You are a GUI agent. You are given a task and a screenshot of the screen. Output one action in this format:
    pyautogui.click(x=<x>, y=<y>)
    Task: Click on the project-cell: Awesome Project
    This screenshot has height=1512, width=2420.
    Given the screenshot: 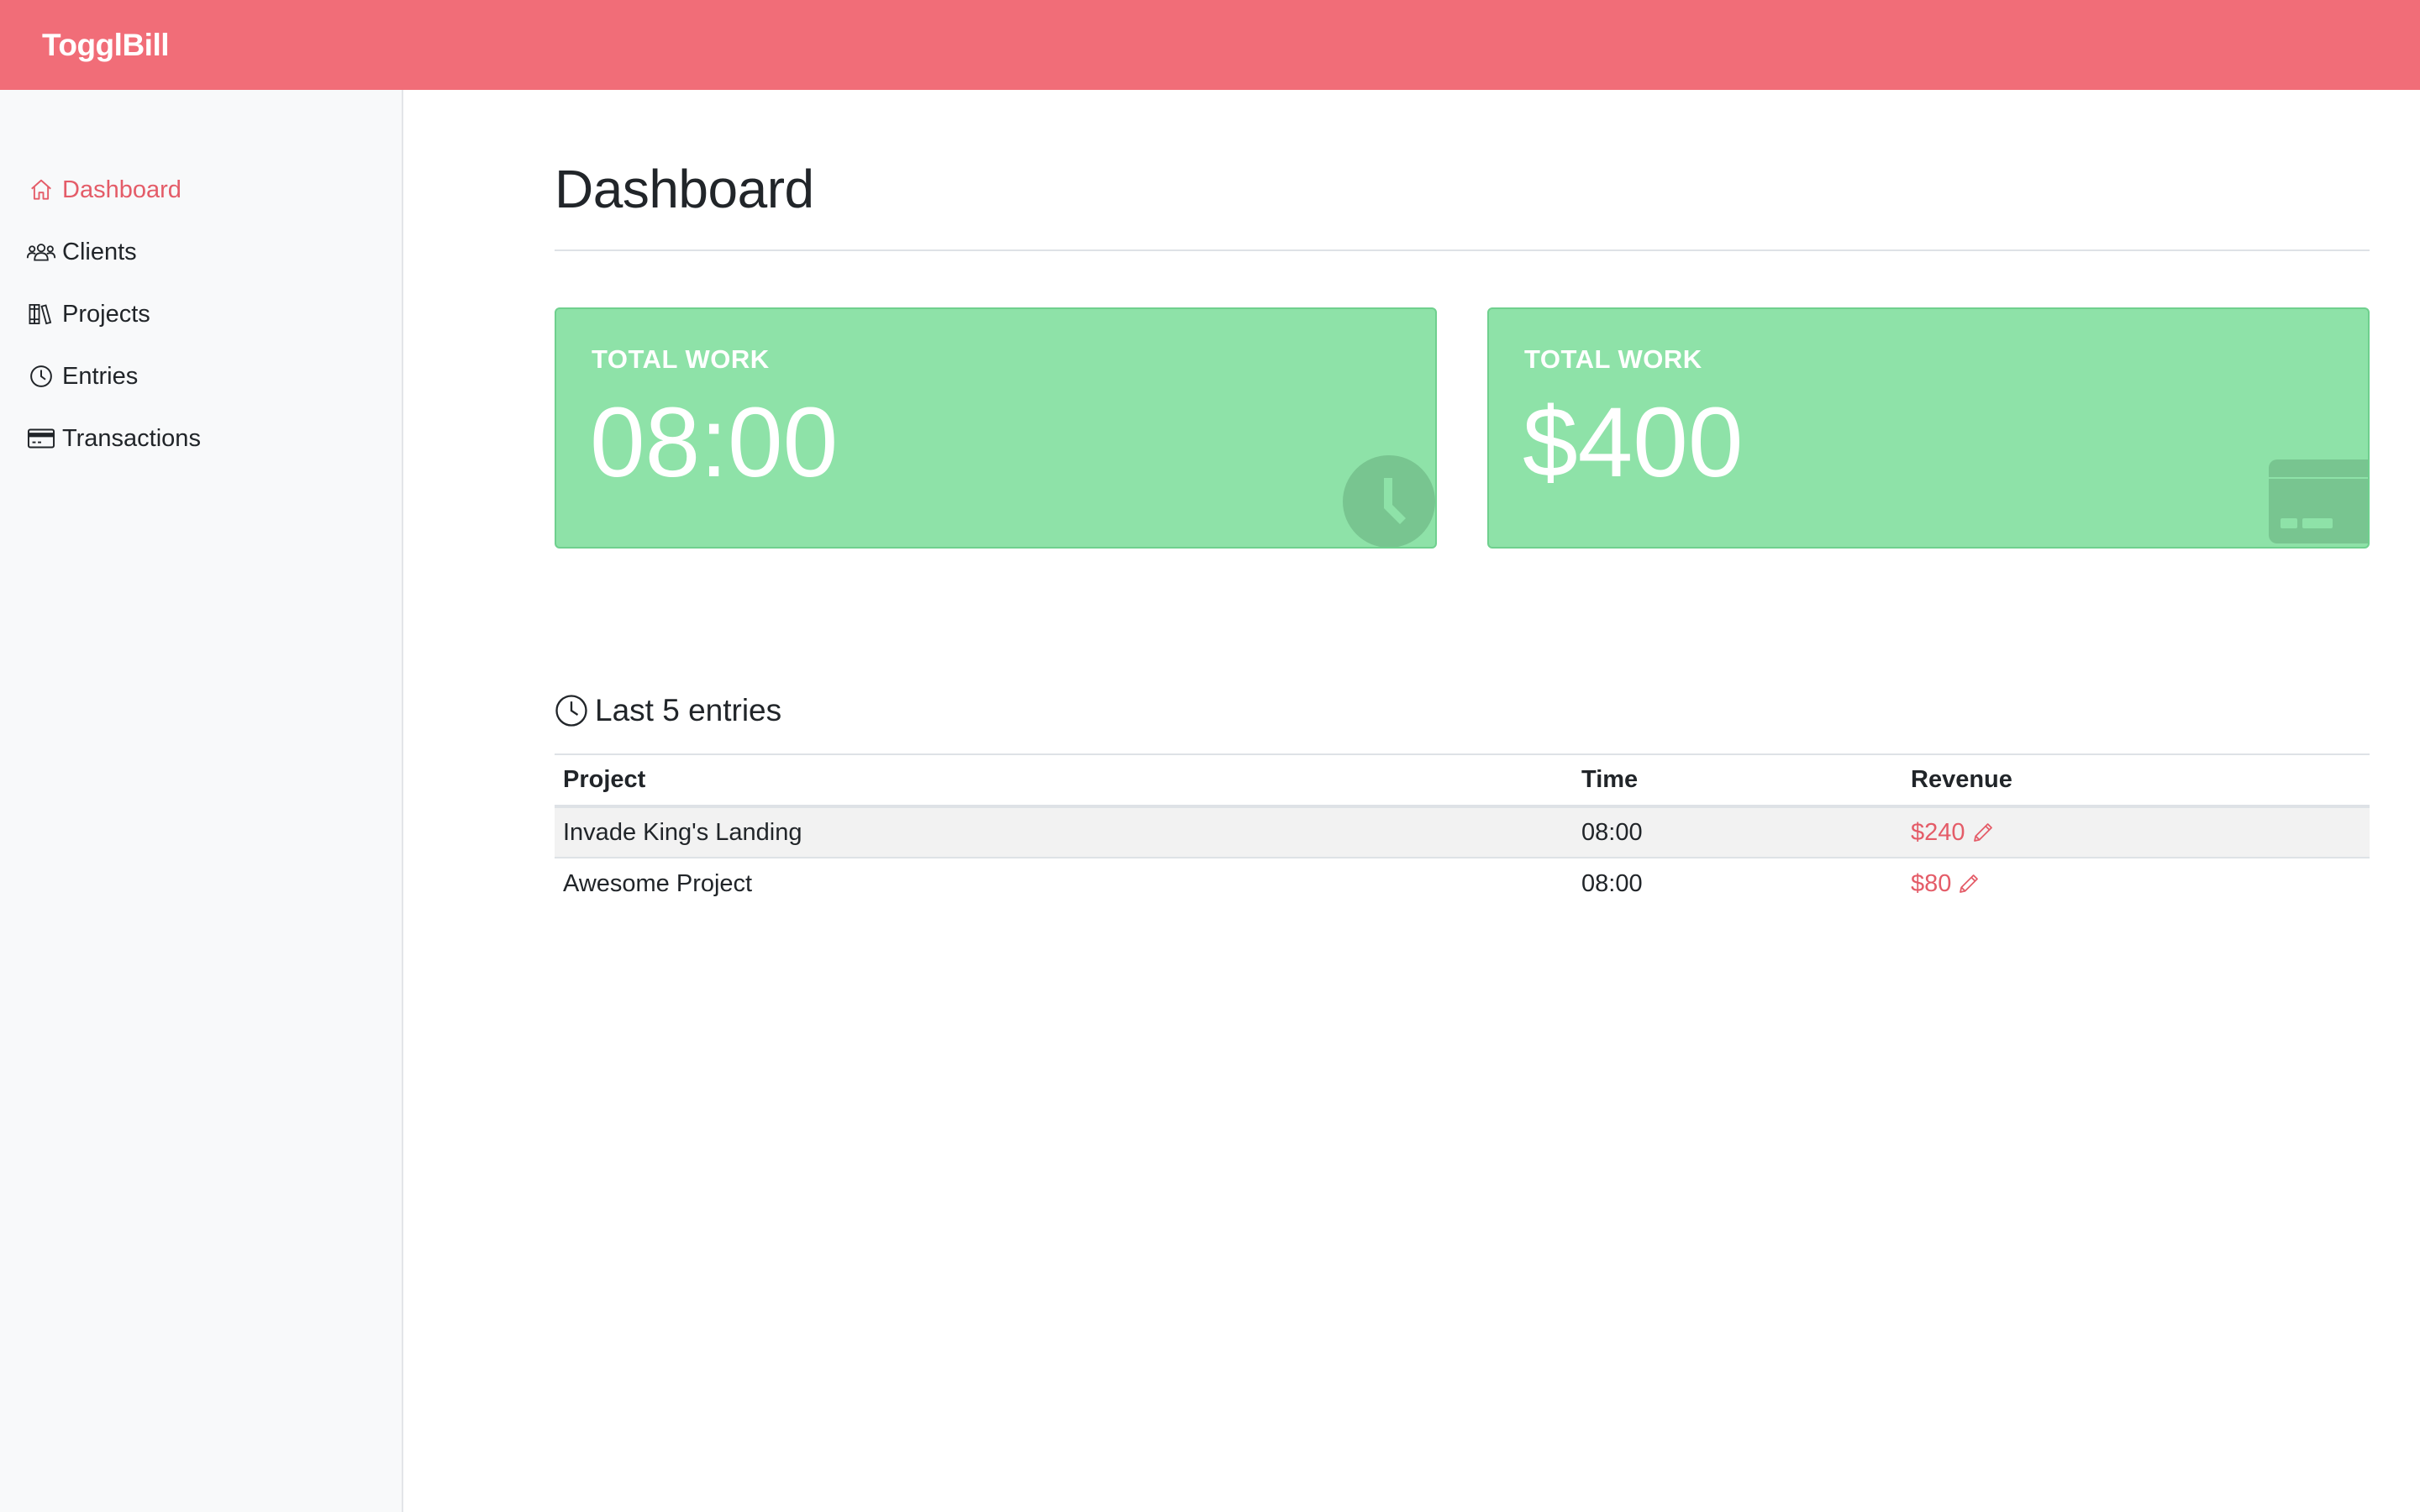 What is the action you would take?
    pyautogui.click(x=658, y=883)
    